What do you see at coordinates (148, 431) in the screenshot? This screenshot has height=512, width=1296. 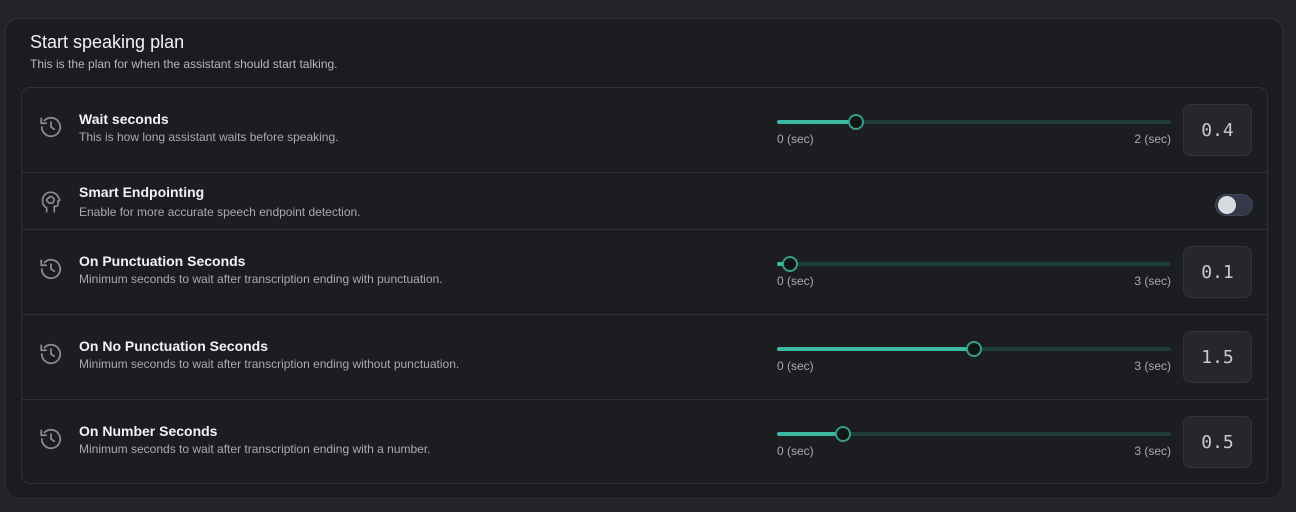 I see `setting-title: On Number Seconds` at bounding box center [148, 431].